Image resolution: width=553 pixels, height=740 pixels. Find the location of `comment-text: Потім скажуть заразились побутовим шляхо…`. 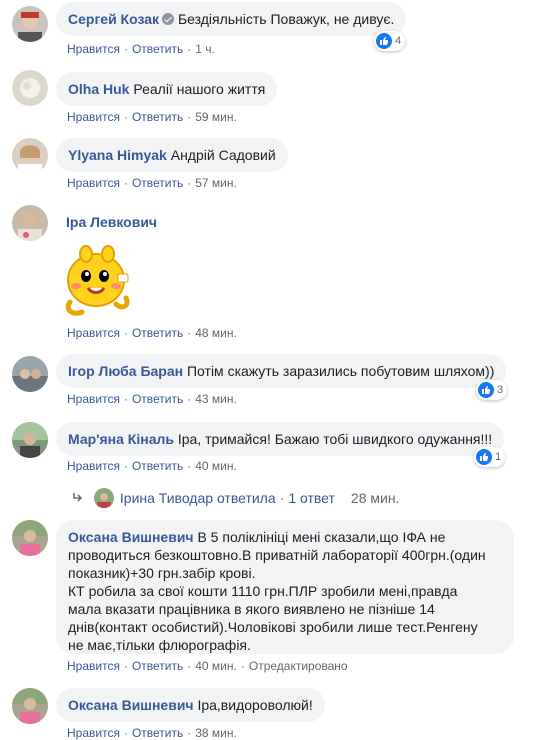

comment-text: Потім скажуть заразились побутовим шляхо… is located at coordinates (340, 371).